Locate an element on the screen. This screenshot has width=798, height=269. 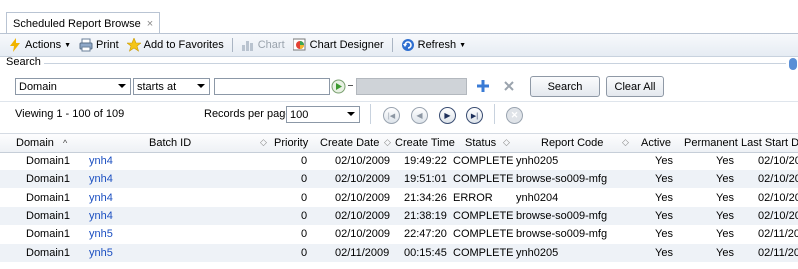
first-page-icon: |◀ is located at coordinates (391, 116).